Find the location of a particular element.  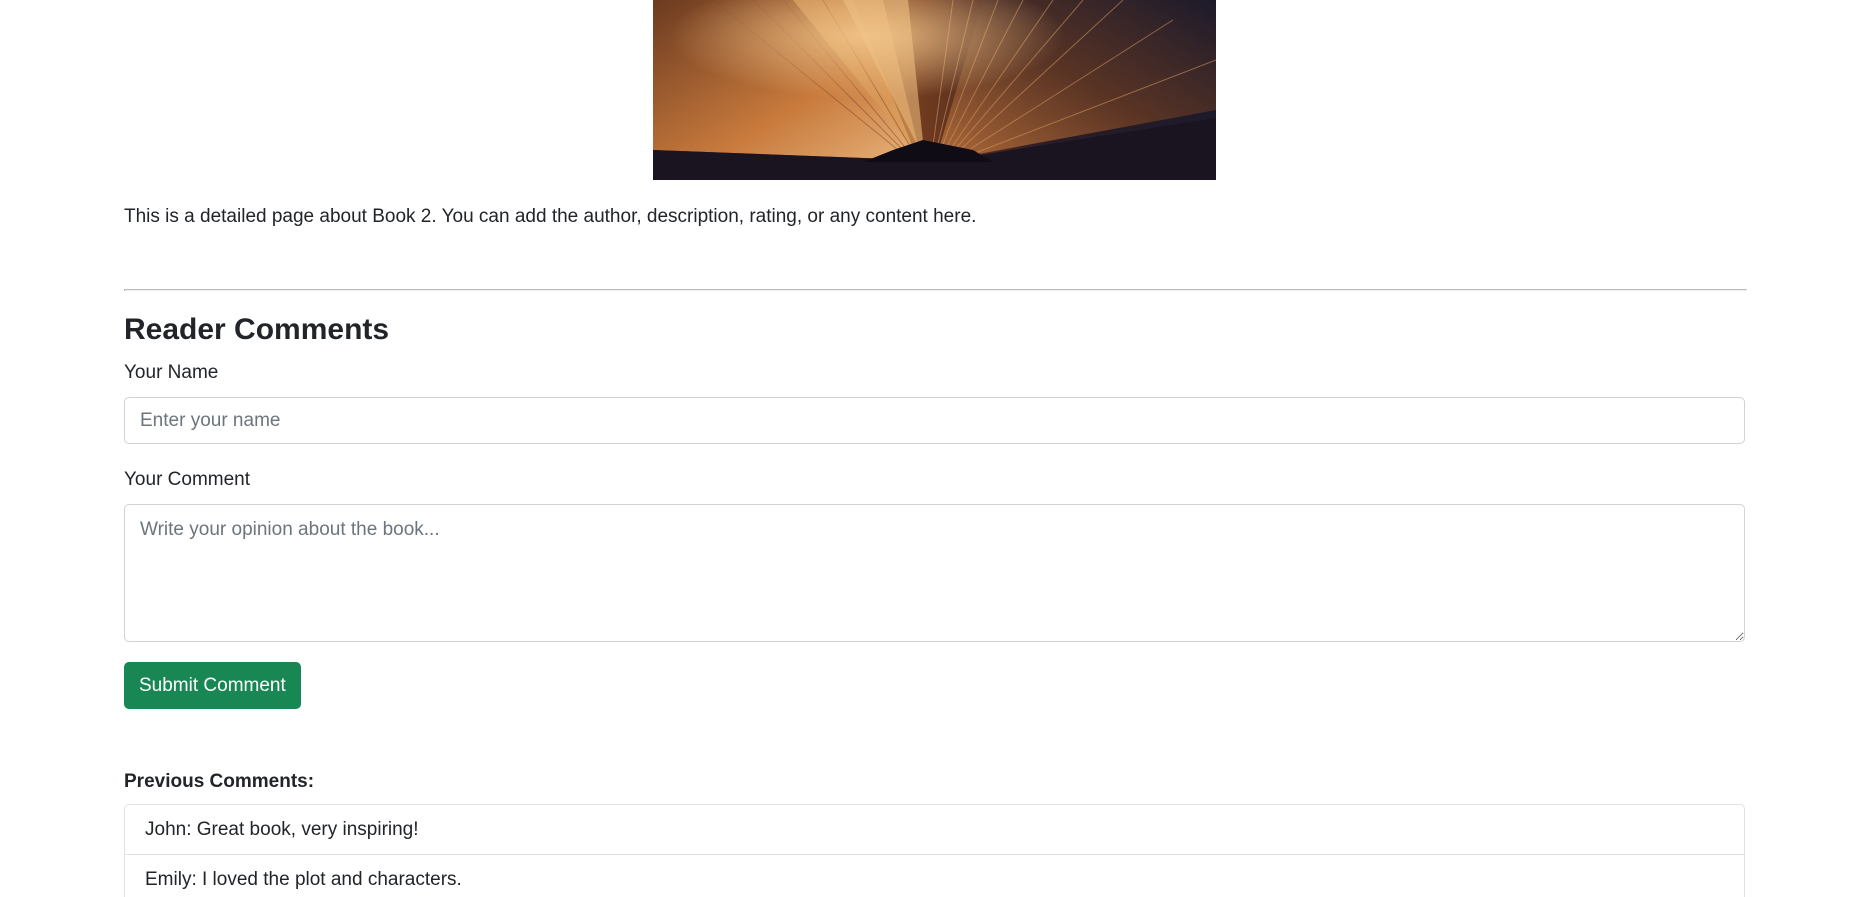

comment-field-label: Your Comment is located at coordinates (187, 479).